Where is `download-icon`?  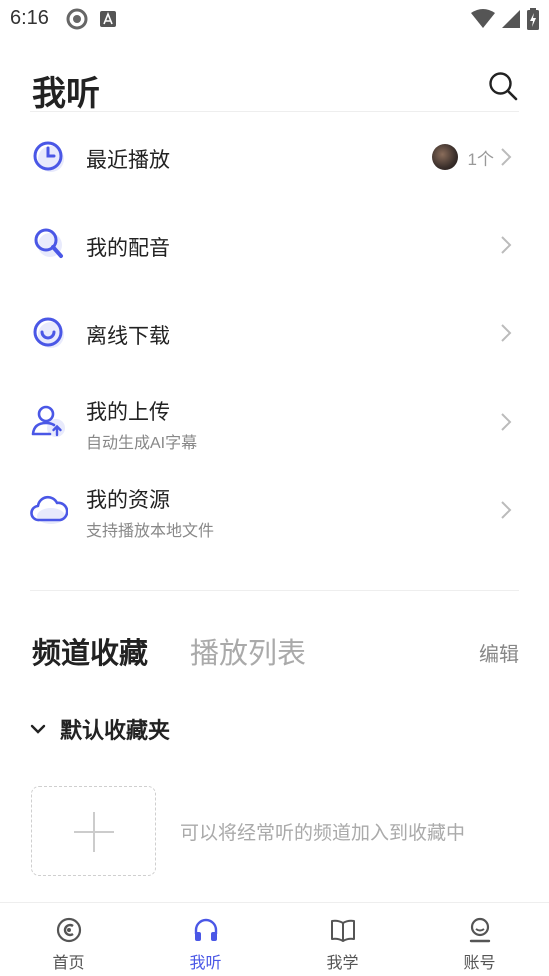
download-icon is located at coordinates (48, 332).